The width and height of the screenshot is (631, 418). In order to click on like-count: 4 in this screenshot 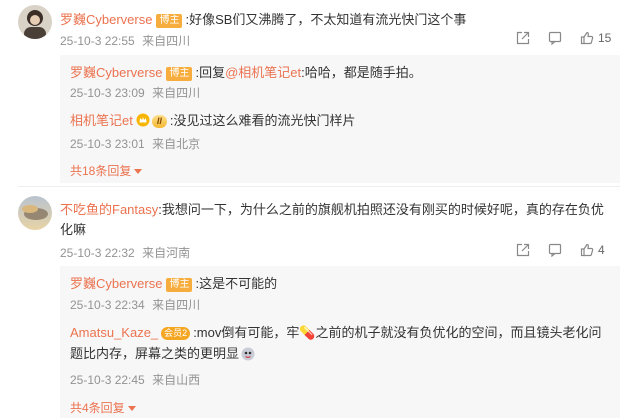, I will do `click(601, 250)`.